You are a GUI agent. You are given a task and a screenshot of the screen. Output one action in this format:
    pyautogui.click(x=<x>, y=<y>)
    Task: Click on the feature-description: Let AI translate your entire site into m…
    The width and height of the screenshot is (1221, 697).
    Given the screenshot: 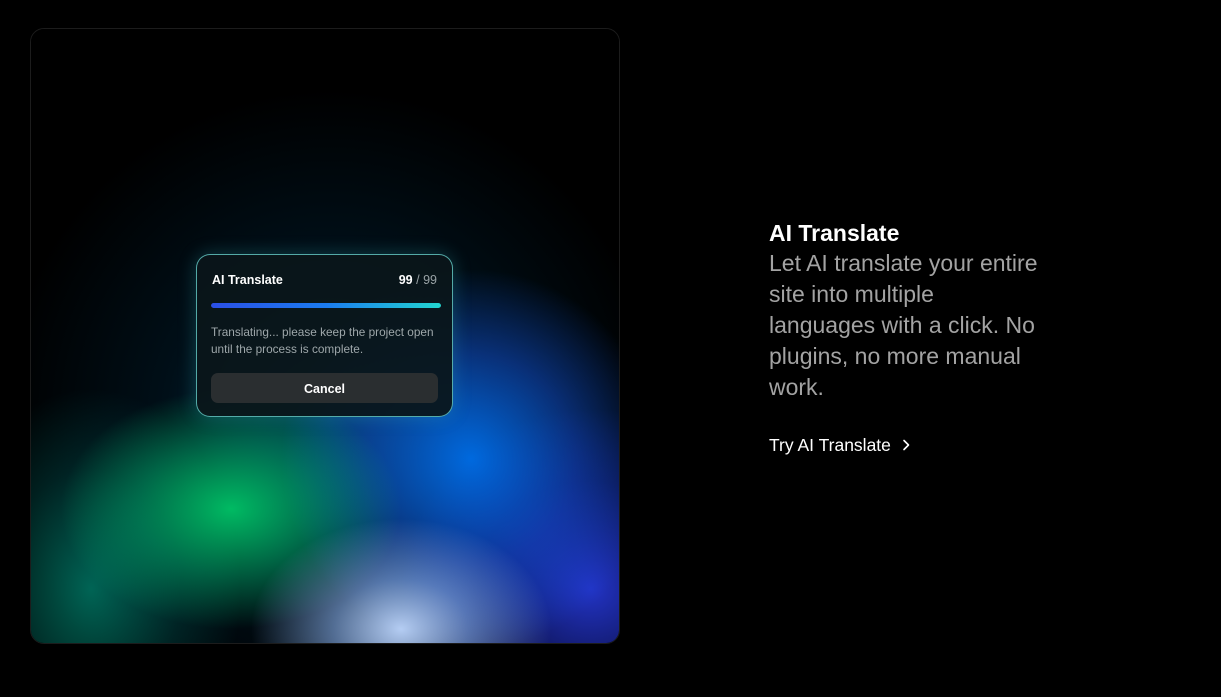 What is the action you would take?
    pyautogui.click(x=903, y=325)
    